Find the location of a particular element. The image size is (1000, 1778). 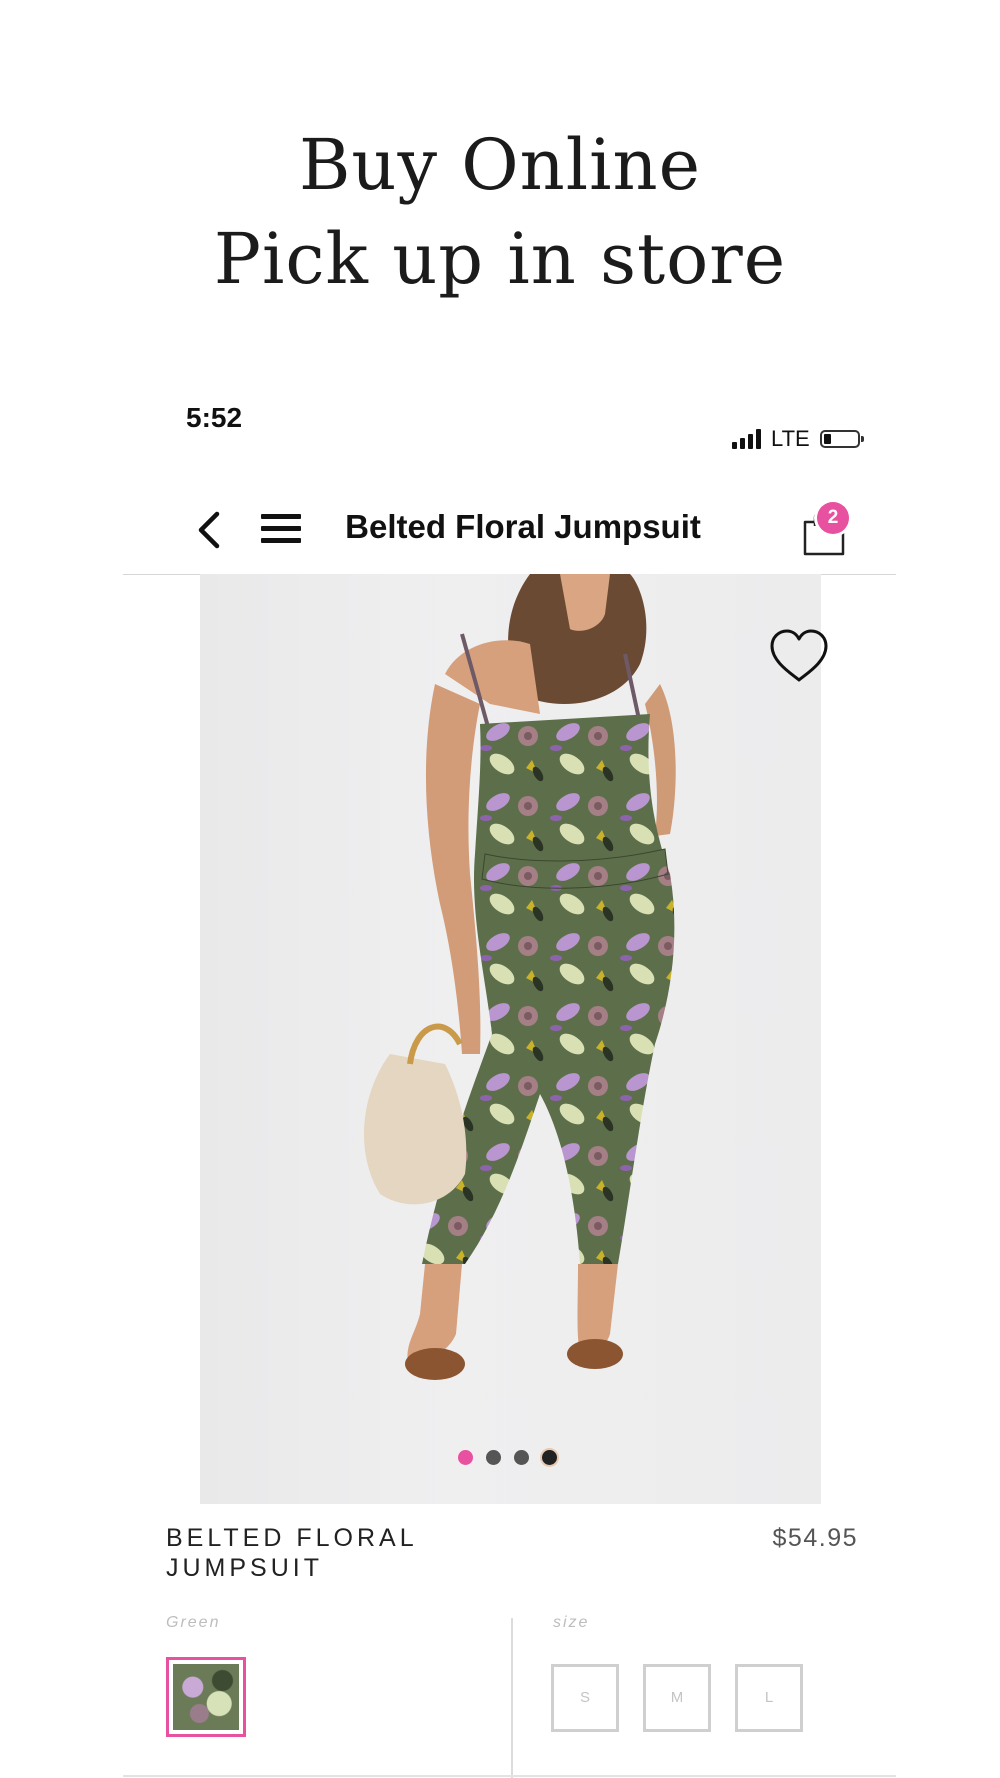

product-name: BELTED FLORAL JUMPSUIT is located at coordinates (331, 1553).